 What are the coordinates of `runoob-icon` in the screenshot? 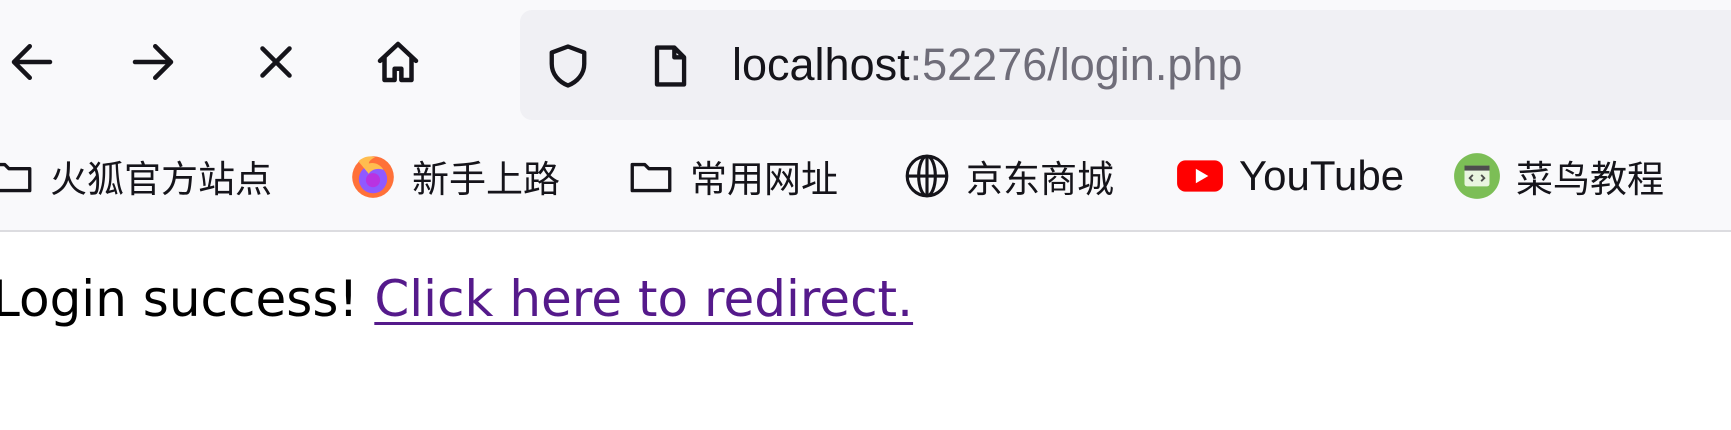 It's located at (1477, 176).